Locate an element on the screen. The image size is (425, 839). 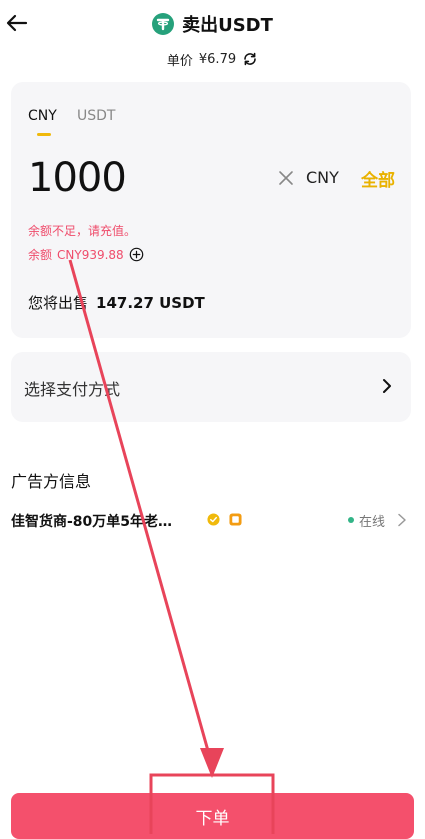
active-tab-indicator is located at coordinates (44, 134).